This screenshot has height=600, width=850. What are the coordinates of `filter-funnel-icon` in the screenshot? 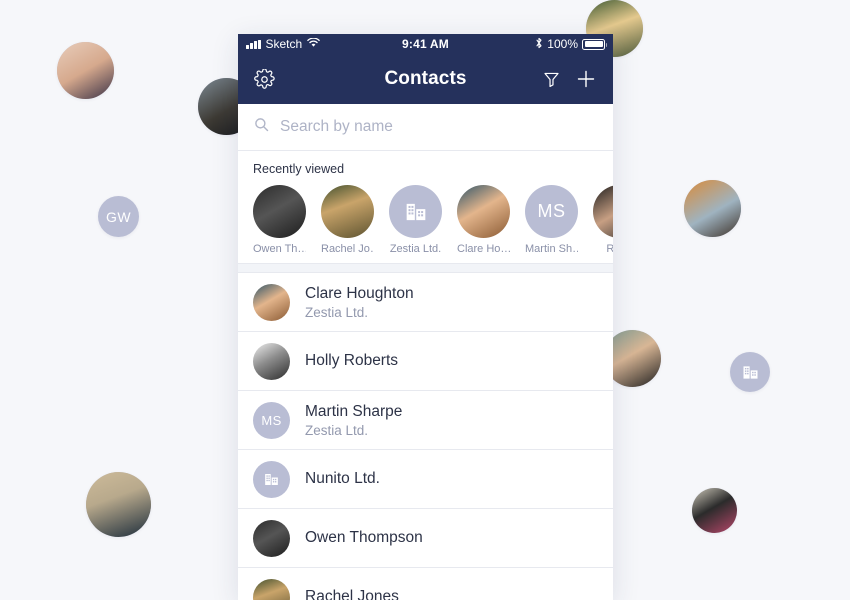 It's located at (551, 79).